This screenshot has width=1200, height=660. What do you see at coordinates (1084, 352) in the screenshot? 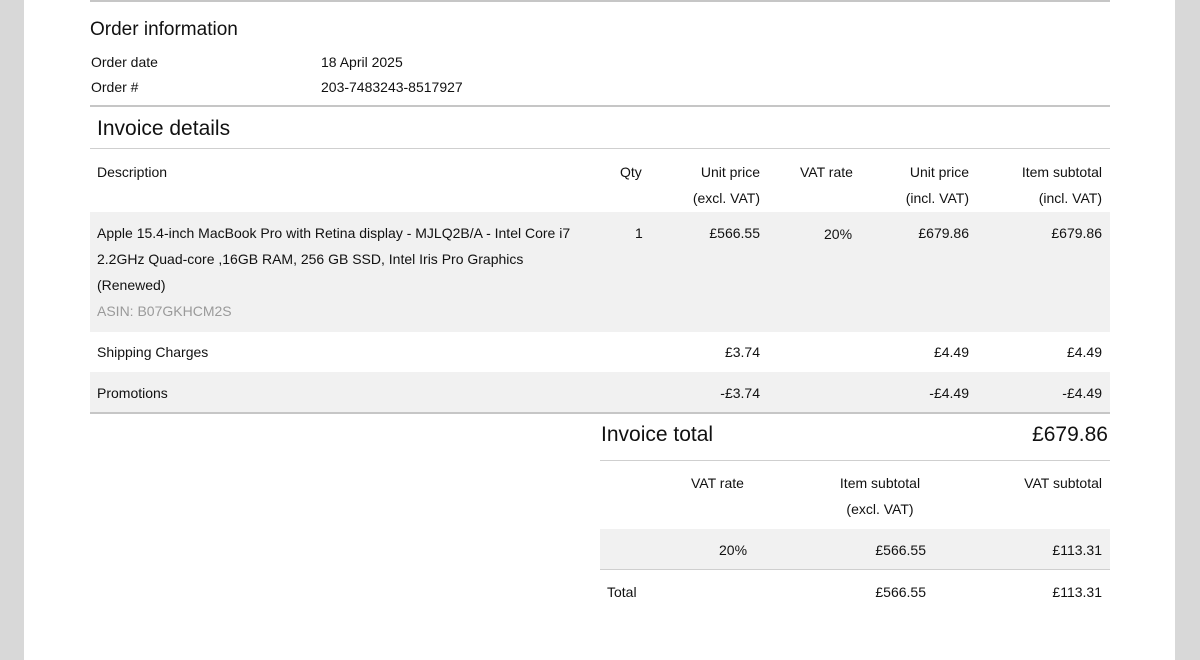
I see `shipping-subtotal: £4.49` at bounding box center [1084, 352].